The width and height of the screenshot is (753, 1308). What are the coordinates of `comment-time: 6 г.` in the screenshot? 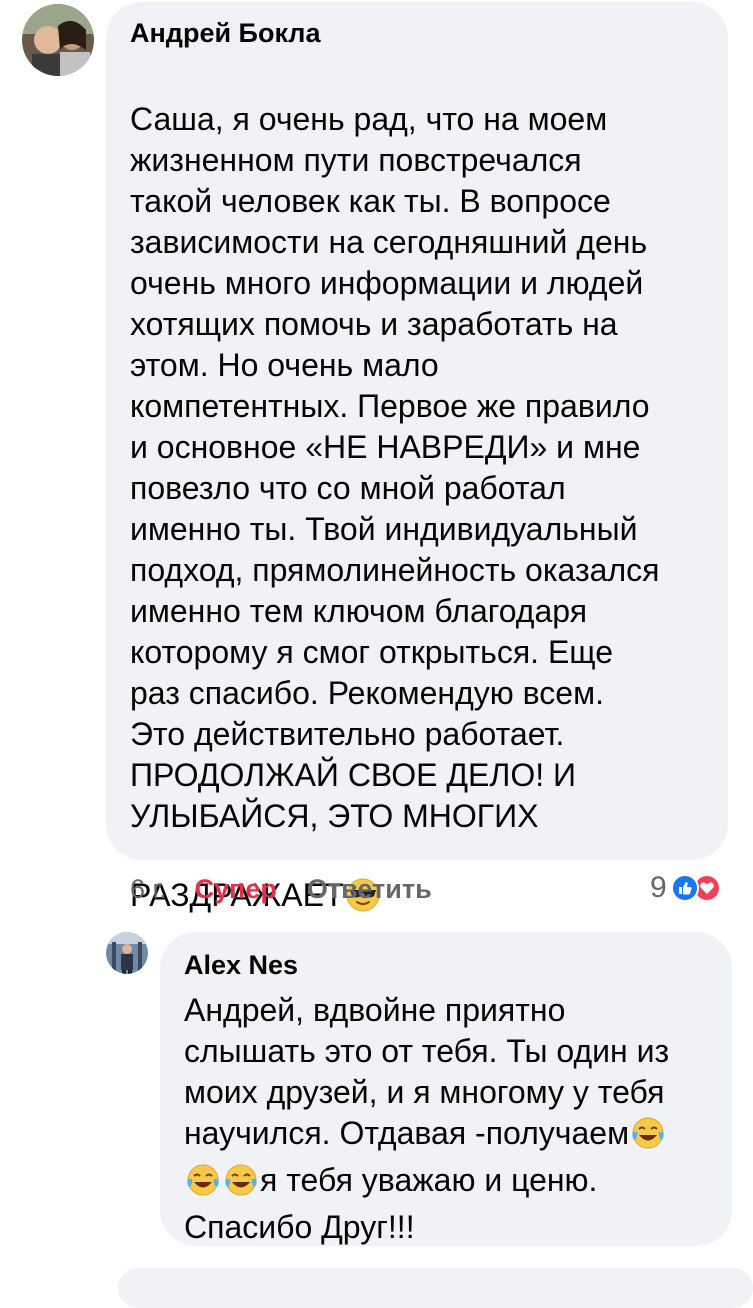 It's located at (148, 889).